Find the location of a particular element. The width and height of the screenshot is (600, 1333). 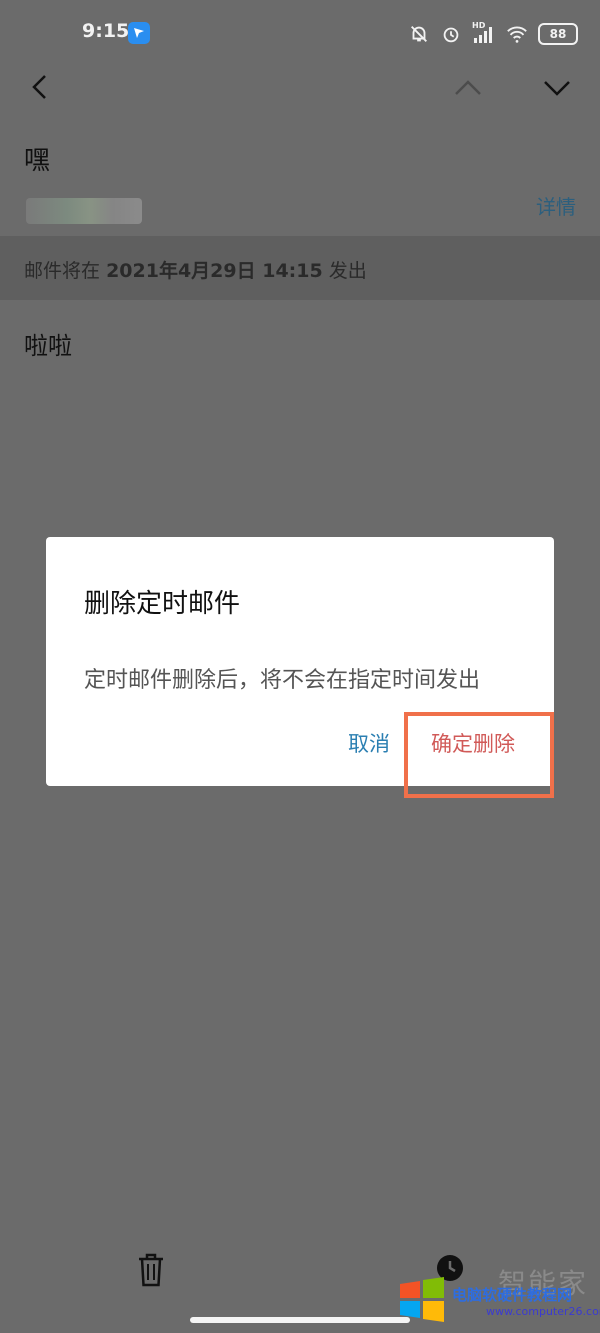

battery-icon: 88 is located at coordinates (558, 34).